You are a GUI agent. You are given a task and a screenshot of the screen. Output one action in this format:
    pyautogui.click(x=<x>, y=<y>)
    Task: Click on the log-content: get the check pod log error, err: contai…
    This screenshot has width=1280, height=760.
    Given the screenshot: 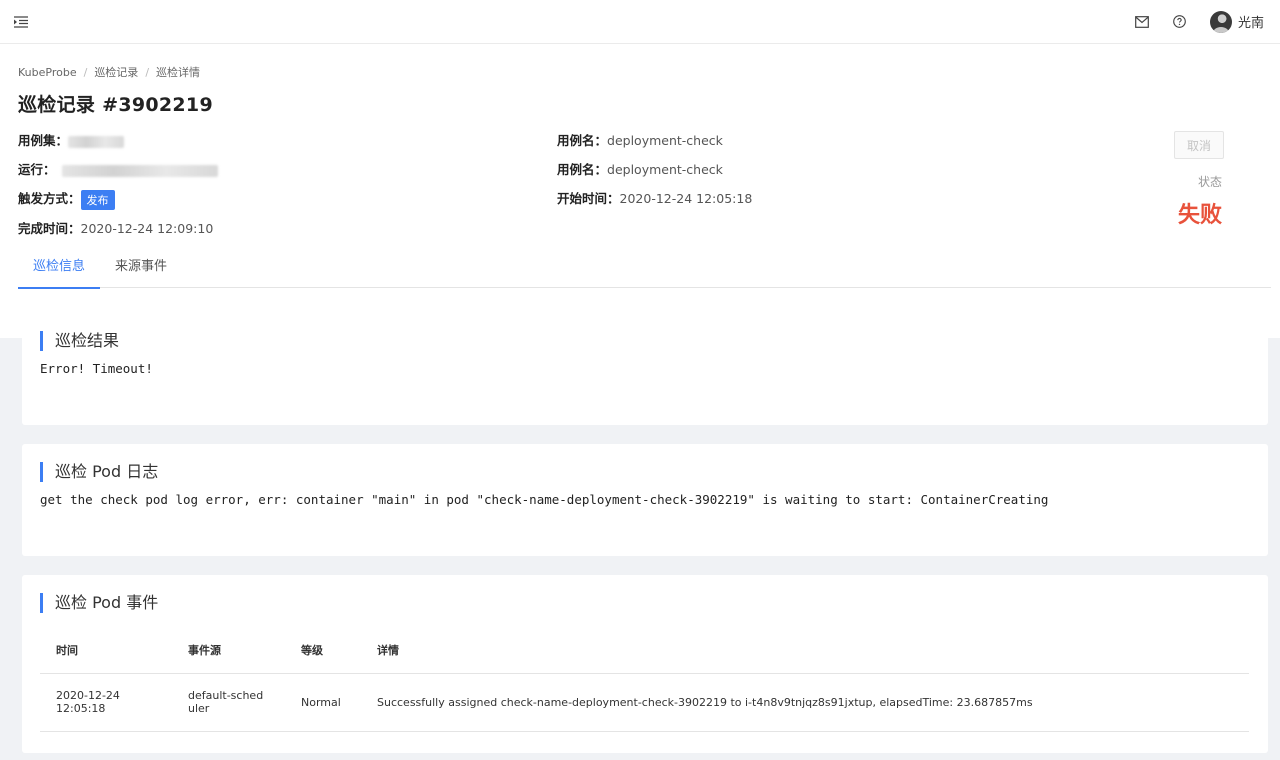 What is the action you would take?
    pyautogui.click(x=544, y=499)
    